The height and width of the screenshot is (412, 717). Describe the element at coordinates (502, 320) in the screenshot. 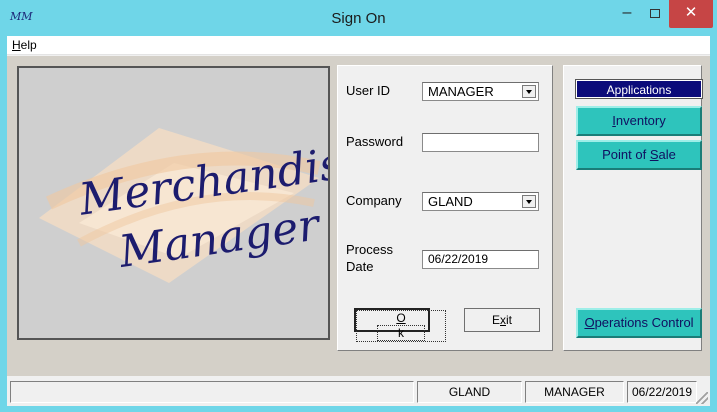

I see `exit-button: Exit` at that location.